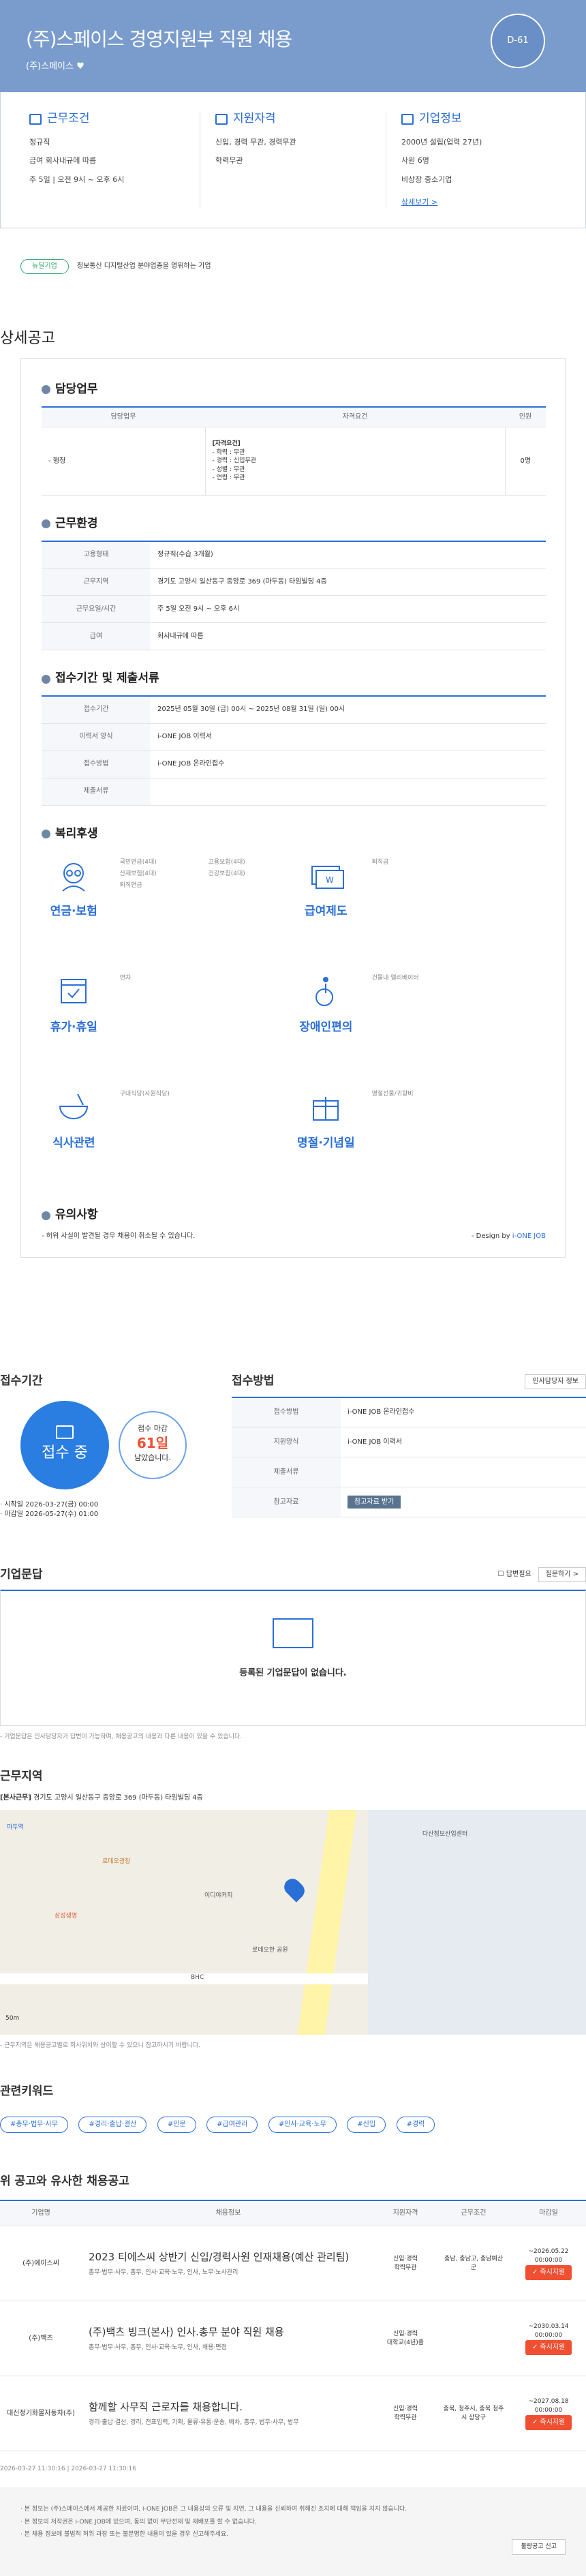 This screenshot has width=586, height=2576. Describe the element at coordinates (416, 2125) in the screenshot. I see `keyword-tag: #경력` at that location.